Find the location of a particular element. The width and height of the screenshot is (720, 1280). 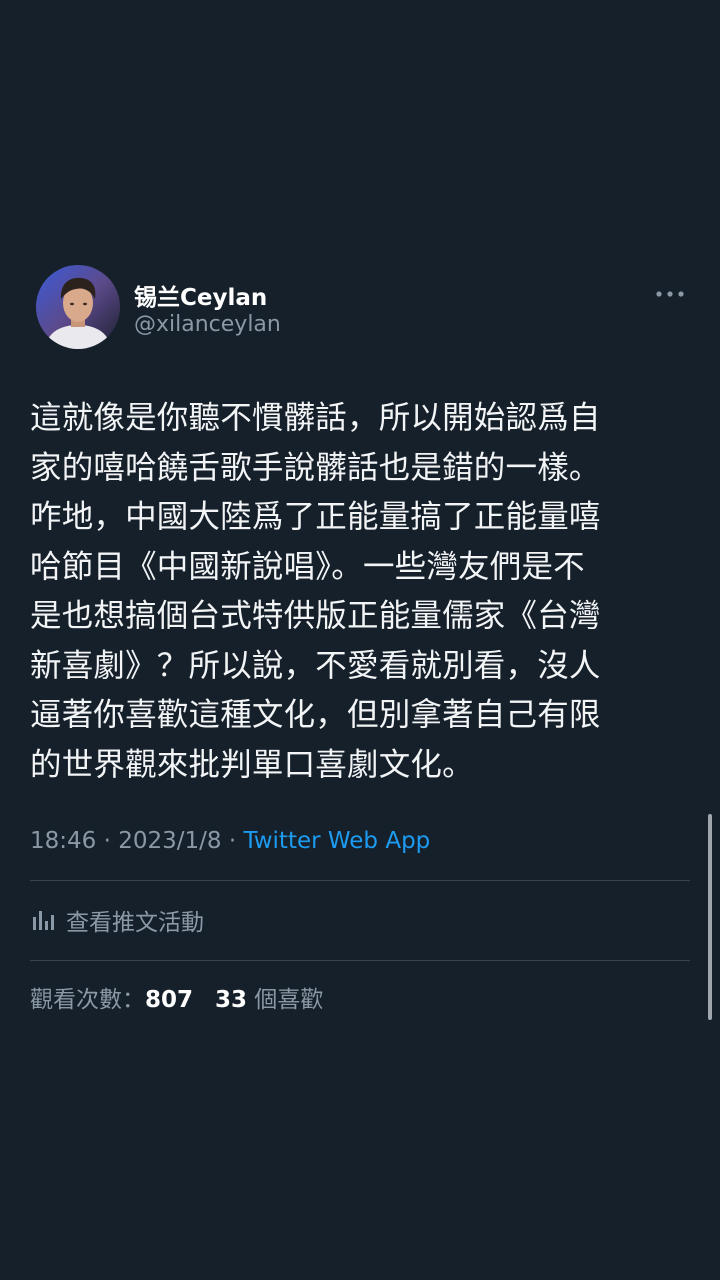

views-label: 觀看次數： is located at coordinates (87, 1000).